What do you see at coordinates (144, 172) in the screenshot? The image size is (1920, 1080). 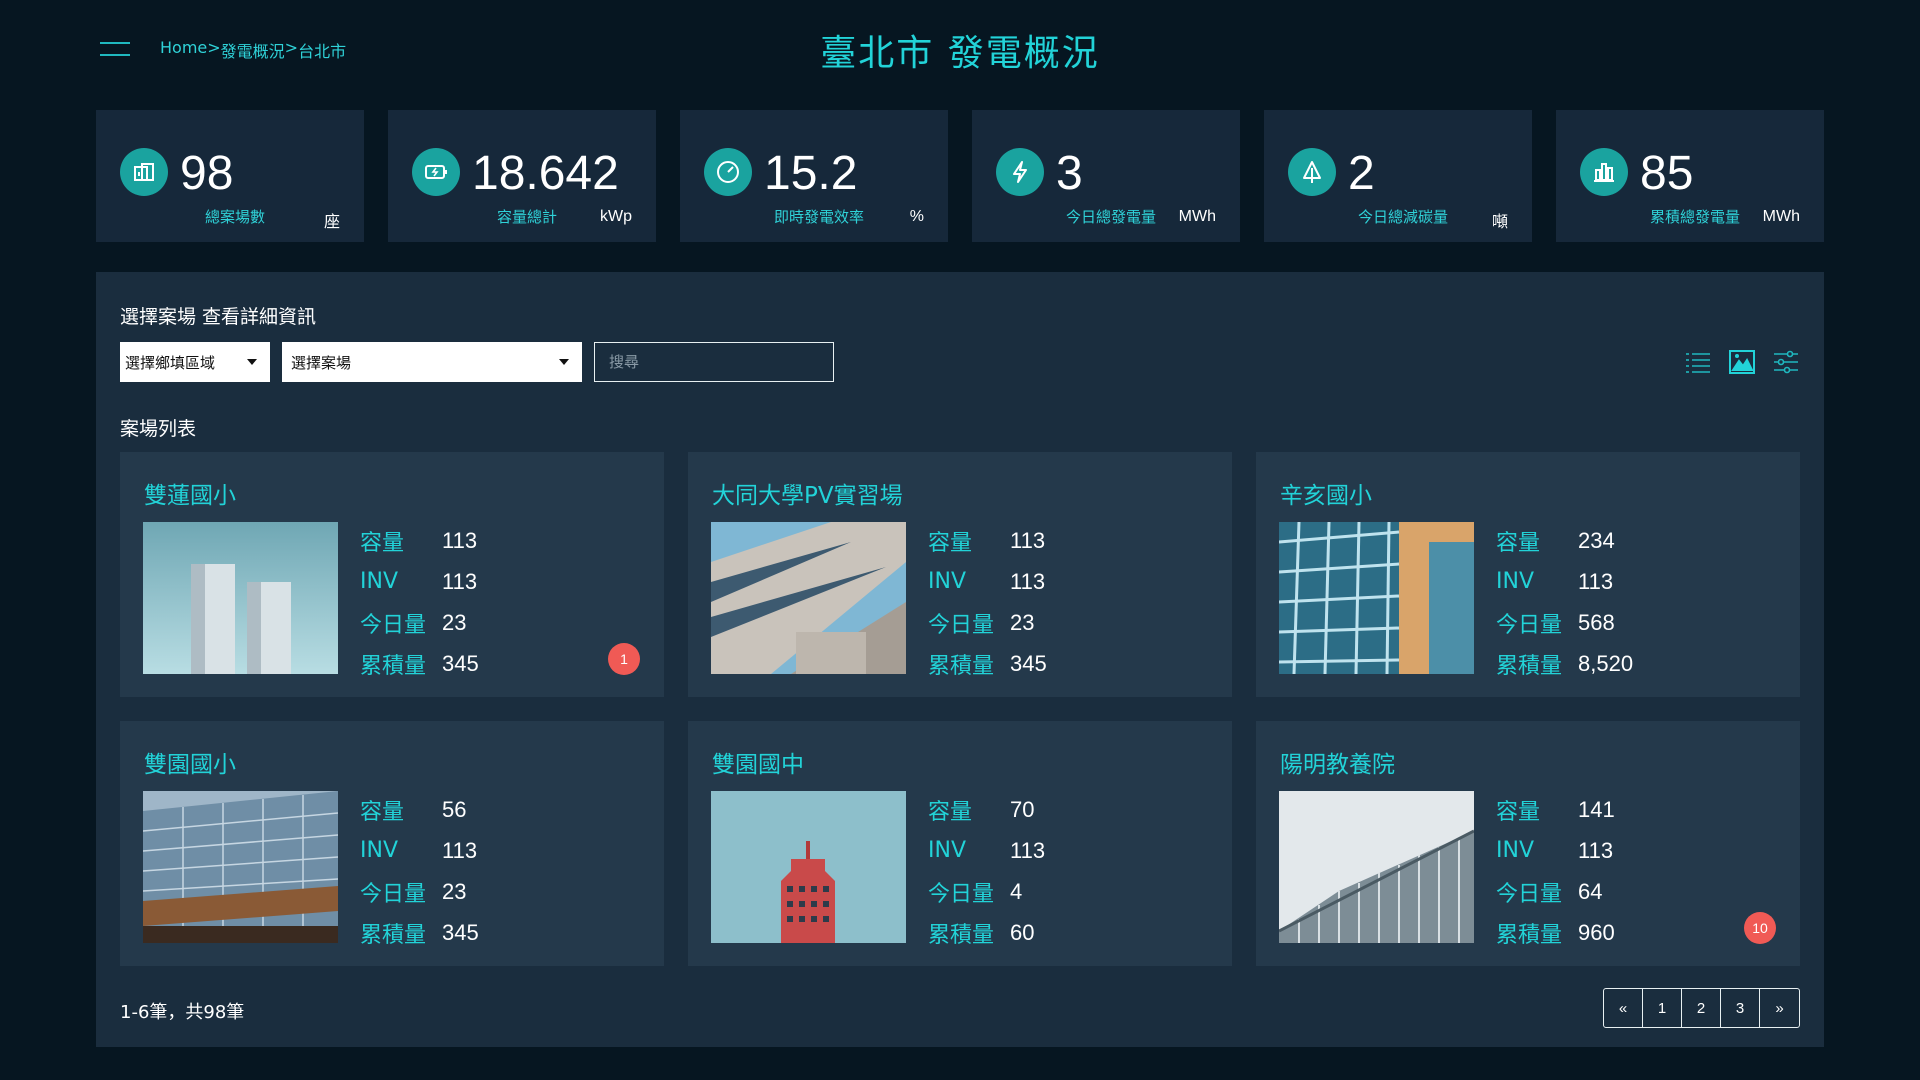 I see `building-icon` at bounding box center [144, 172].